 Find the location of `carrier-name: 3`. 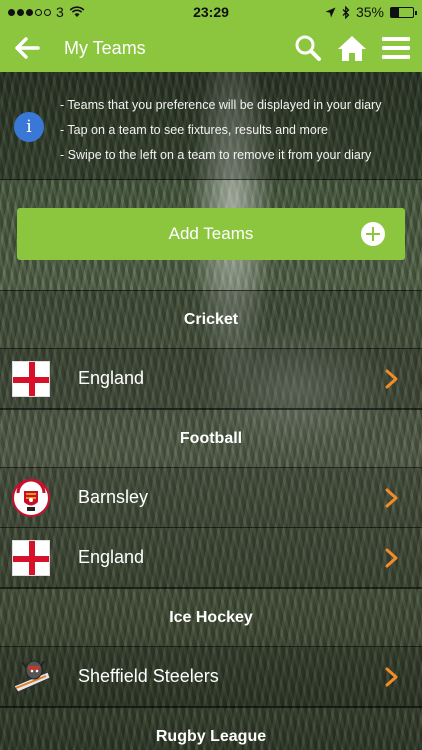

carrier-name: 3 is located at coordinates (60, 12).